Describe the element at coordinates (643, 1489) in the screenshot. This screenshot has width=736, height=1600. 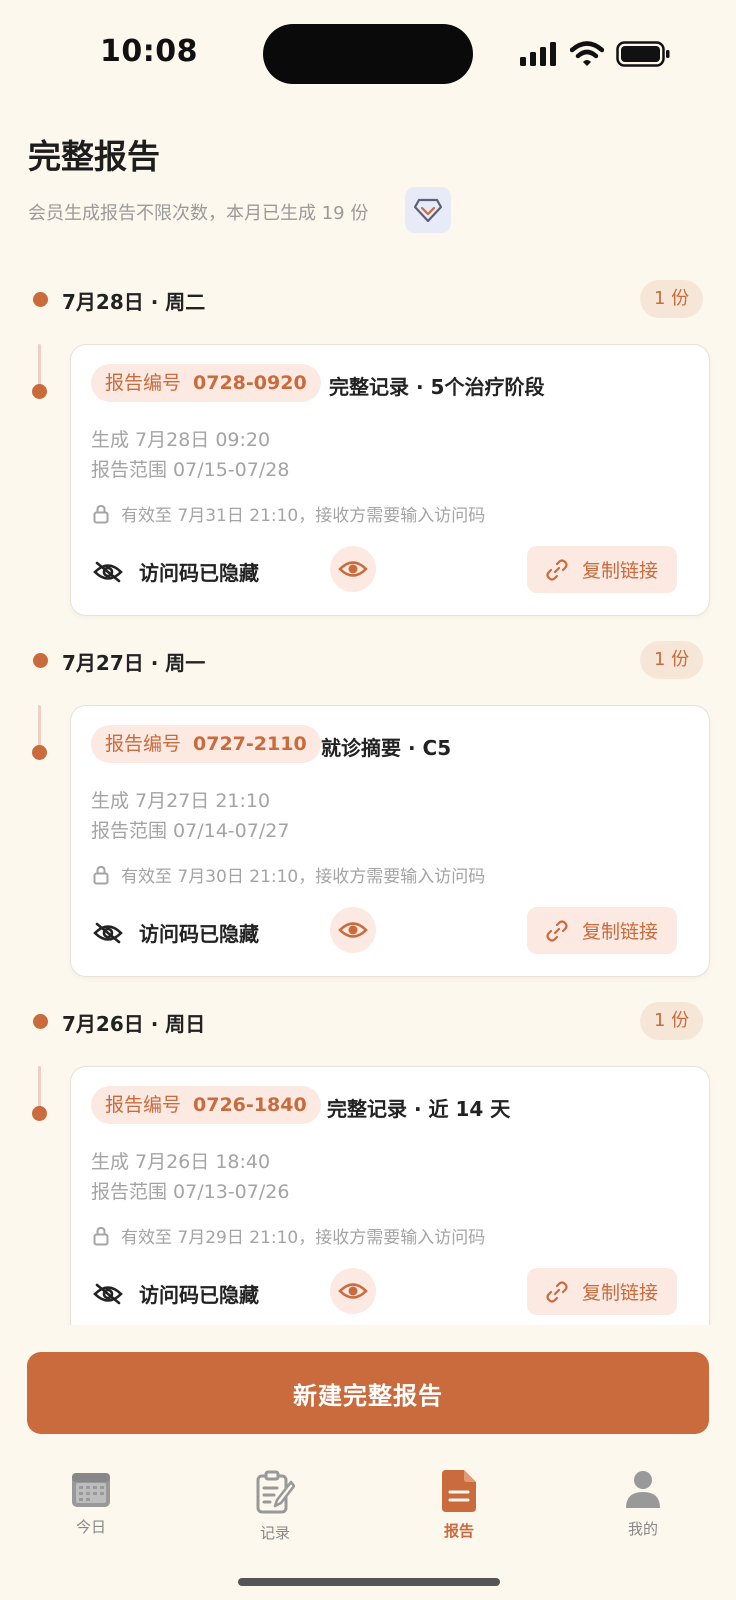
I see `user-icon` at that location.